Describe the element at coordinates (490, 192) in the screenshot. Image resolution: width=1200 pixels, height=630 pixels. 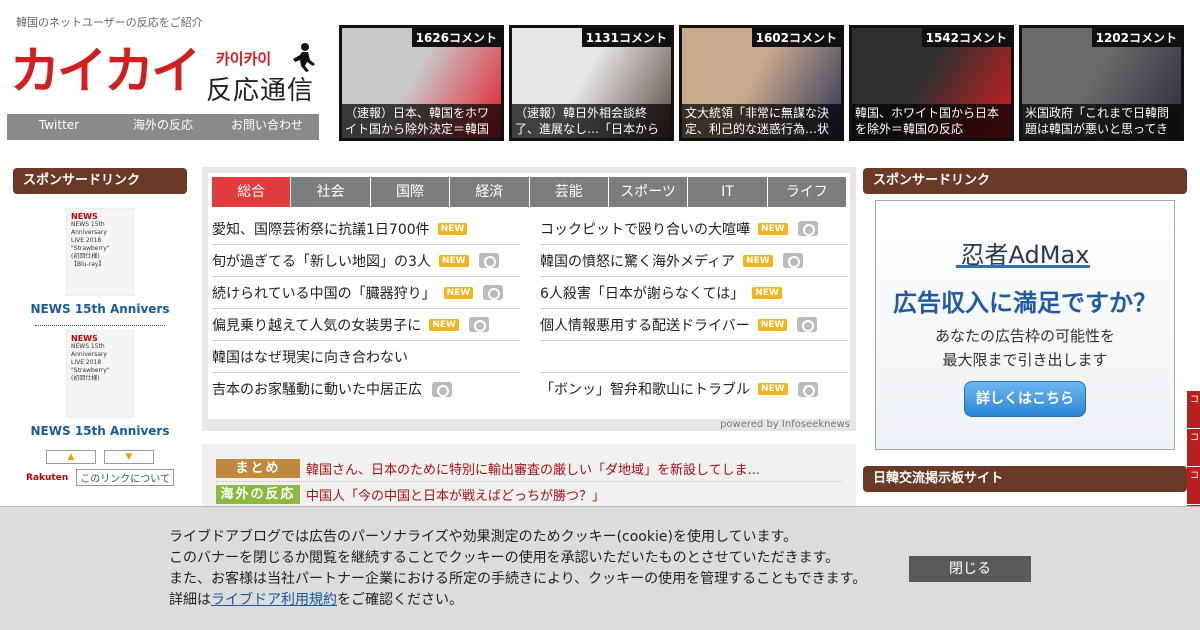
I see `tab-economy: 経済` at that location.